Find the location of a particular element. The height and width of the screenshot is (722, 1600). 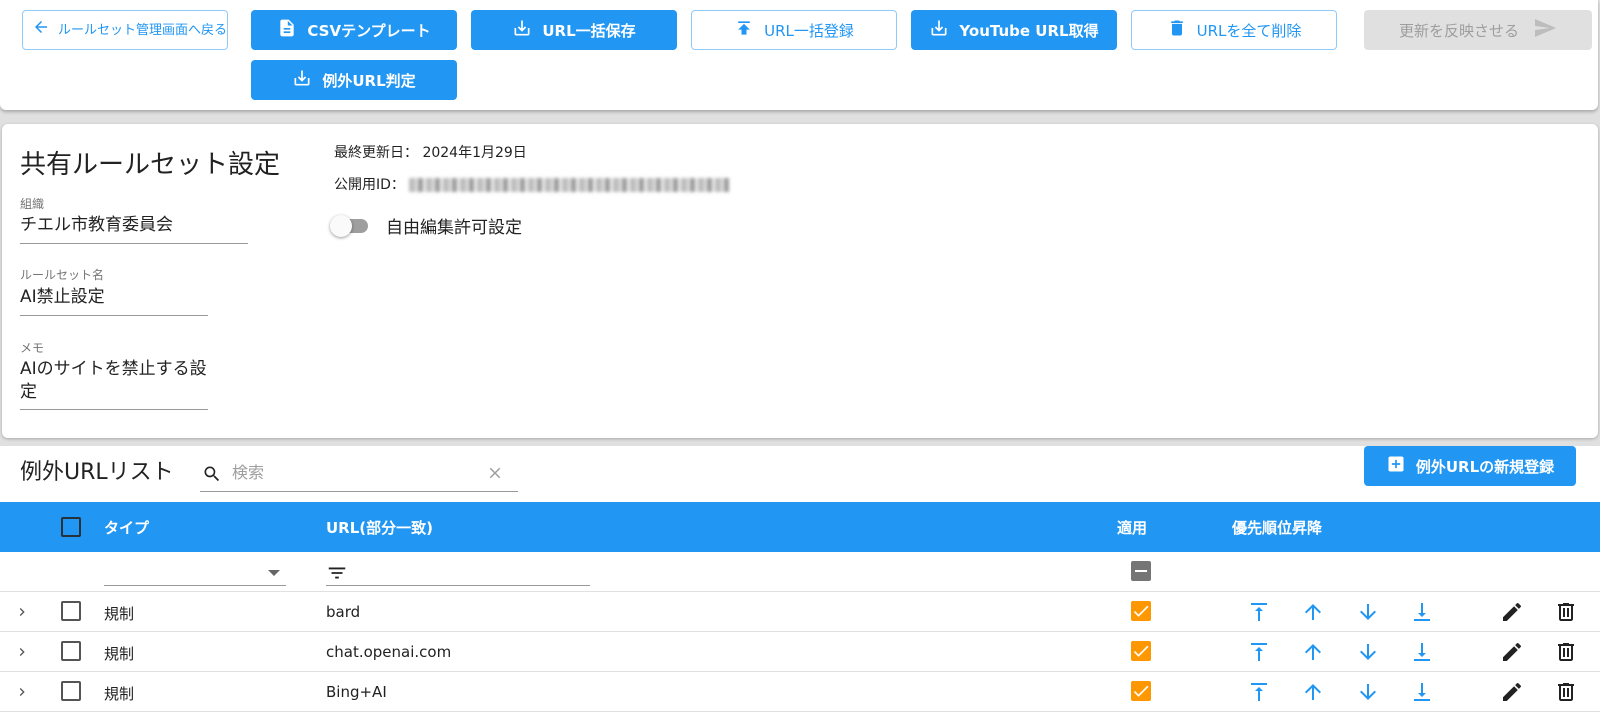

youtube-url-button: YouTube URL取得 is located at coordinates (1014, 30).